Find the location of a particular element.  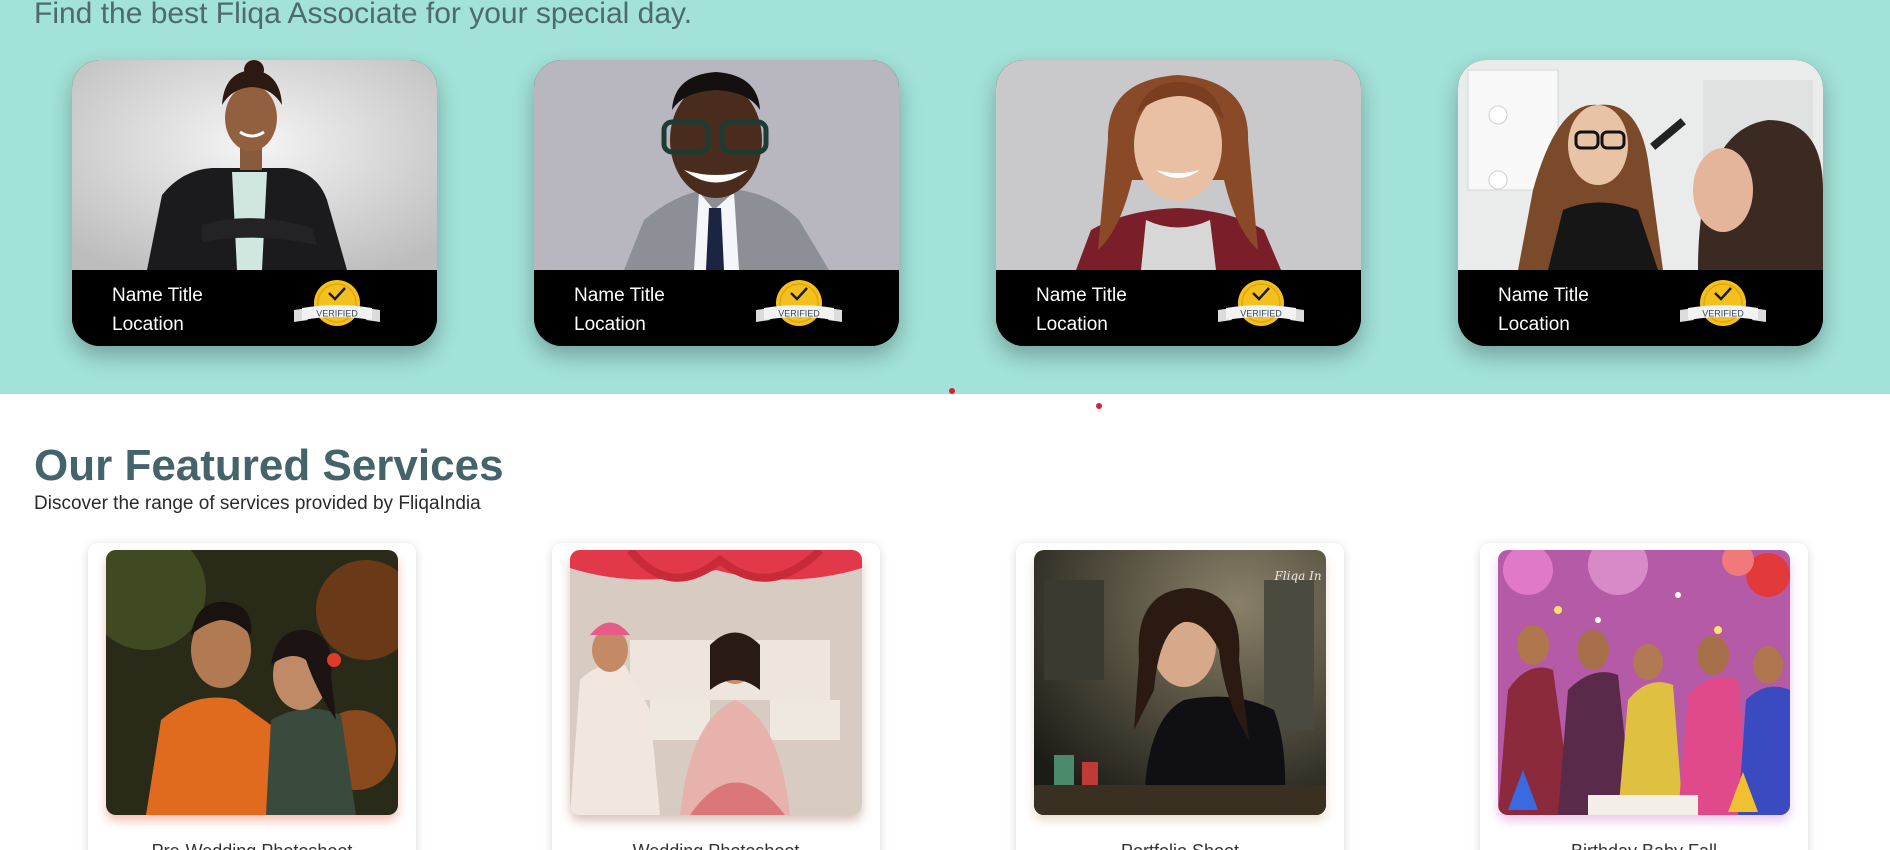

service-photo: Fliqa In is located at coordinates (1180, 682).